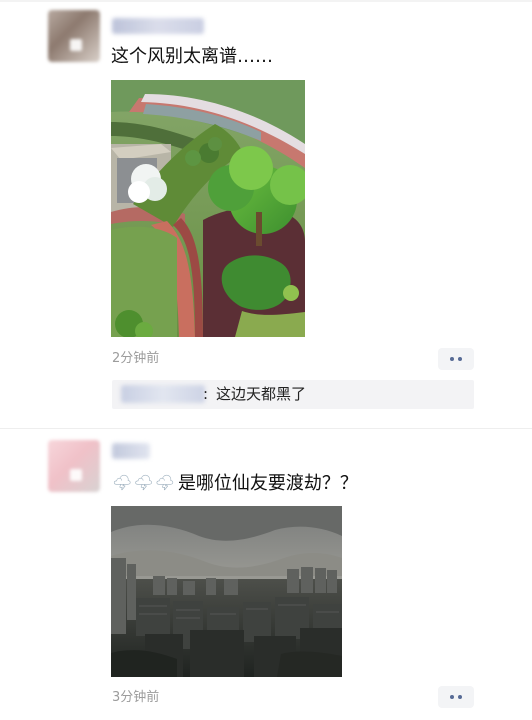 The width and height of the screenshot is (532, 720). I want to click on post-1-photo, so click(208, 208).